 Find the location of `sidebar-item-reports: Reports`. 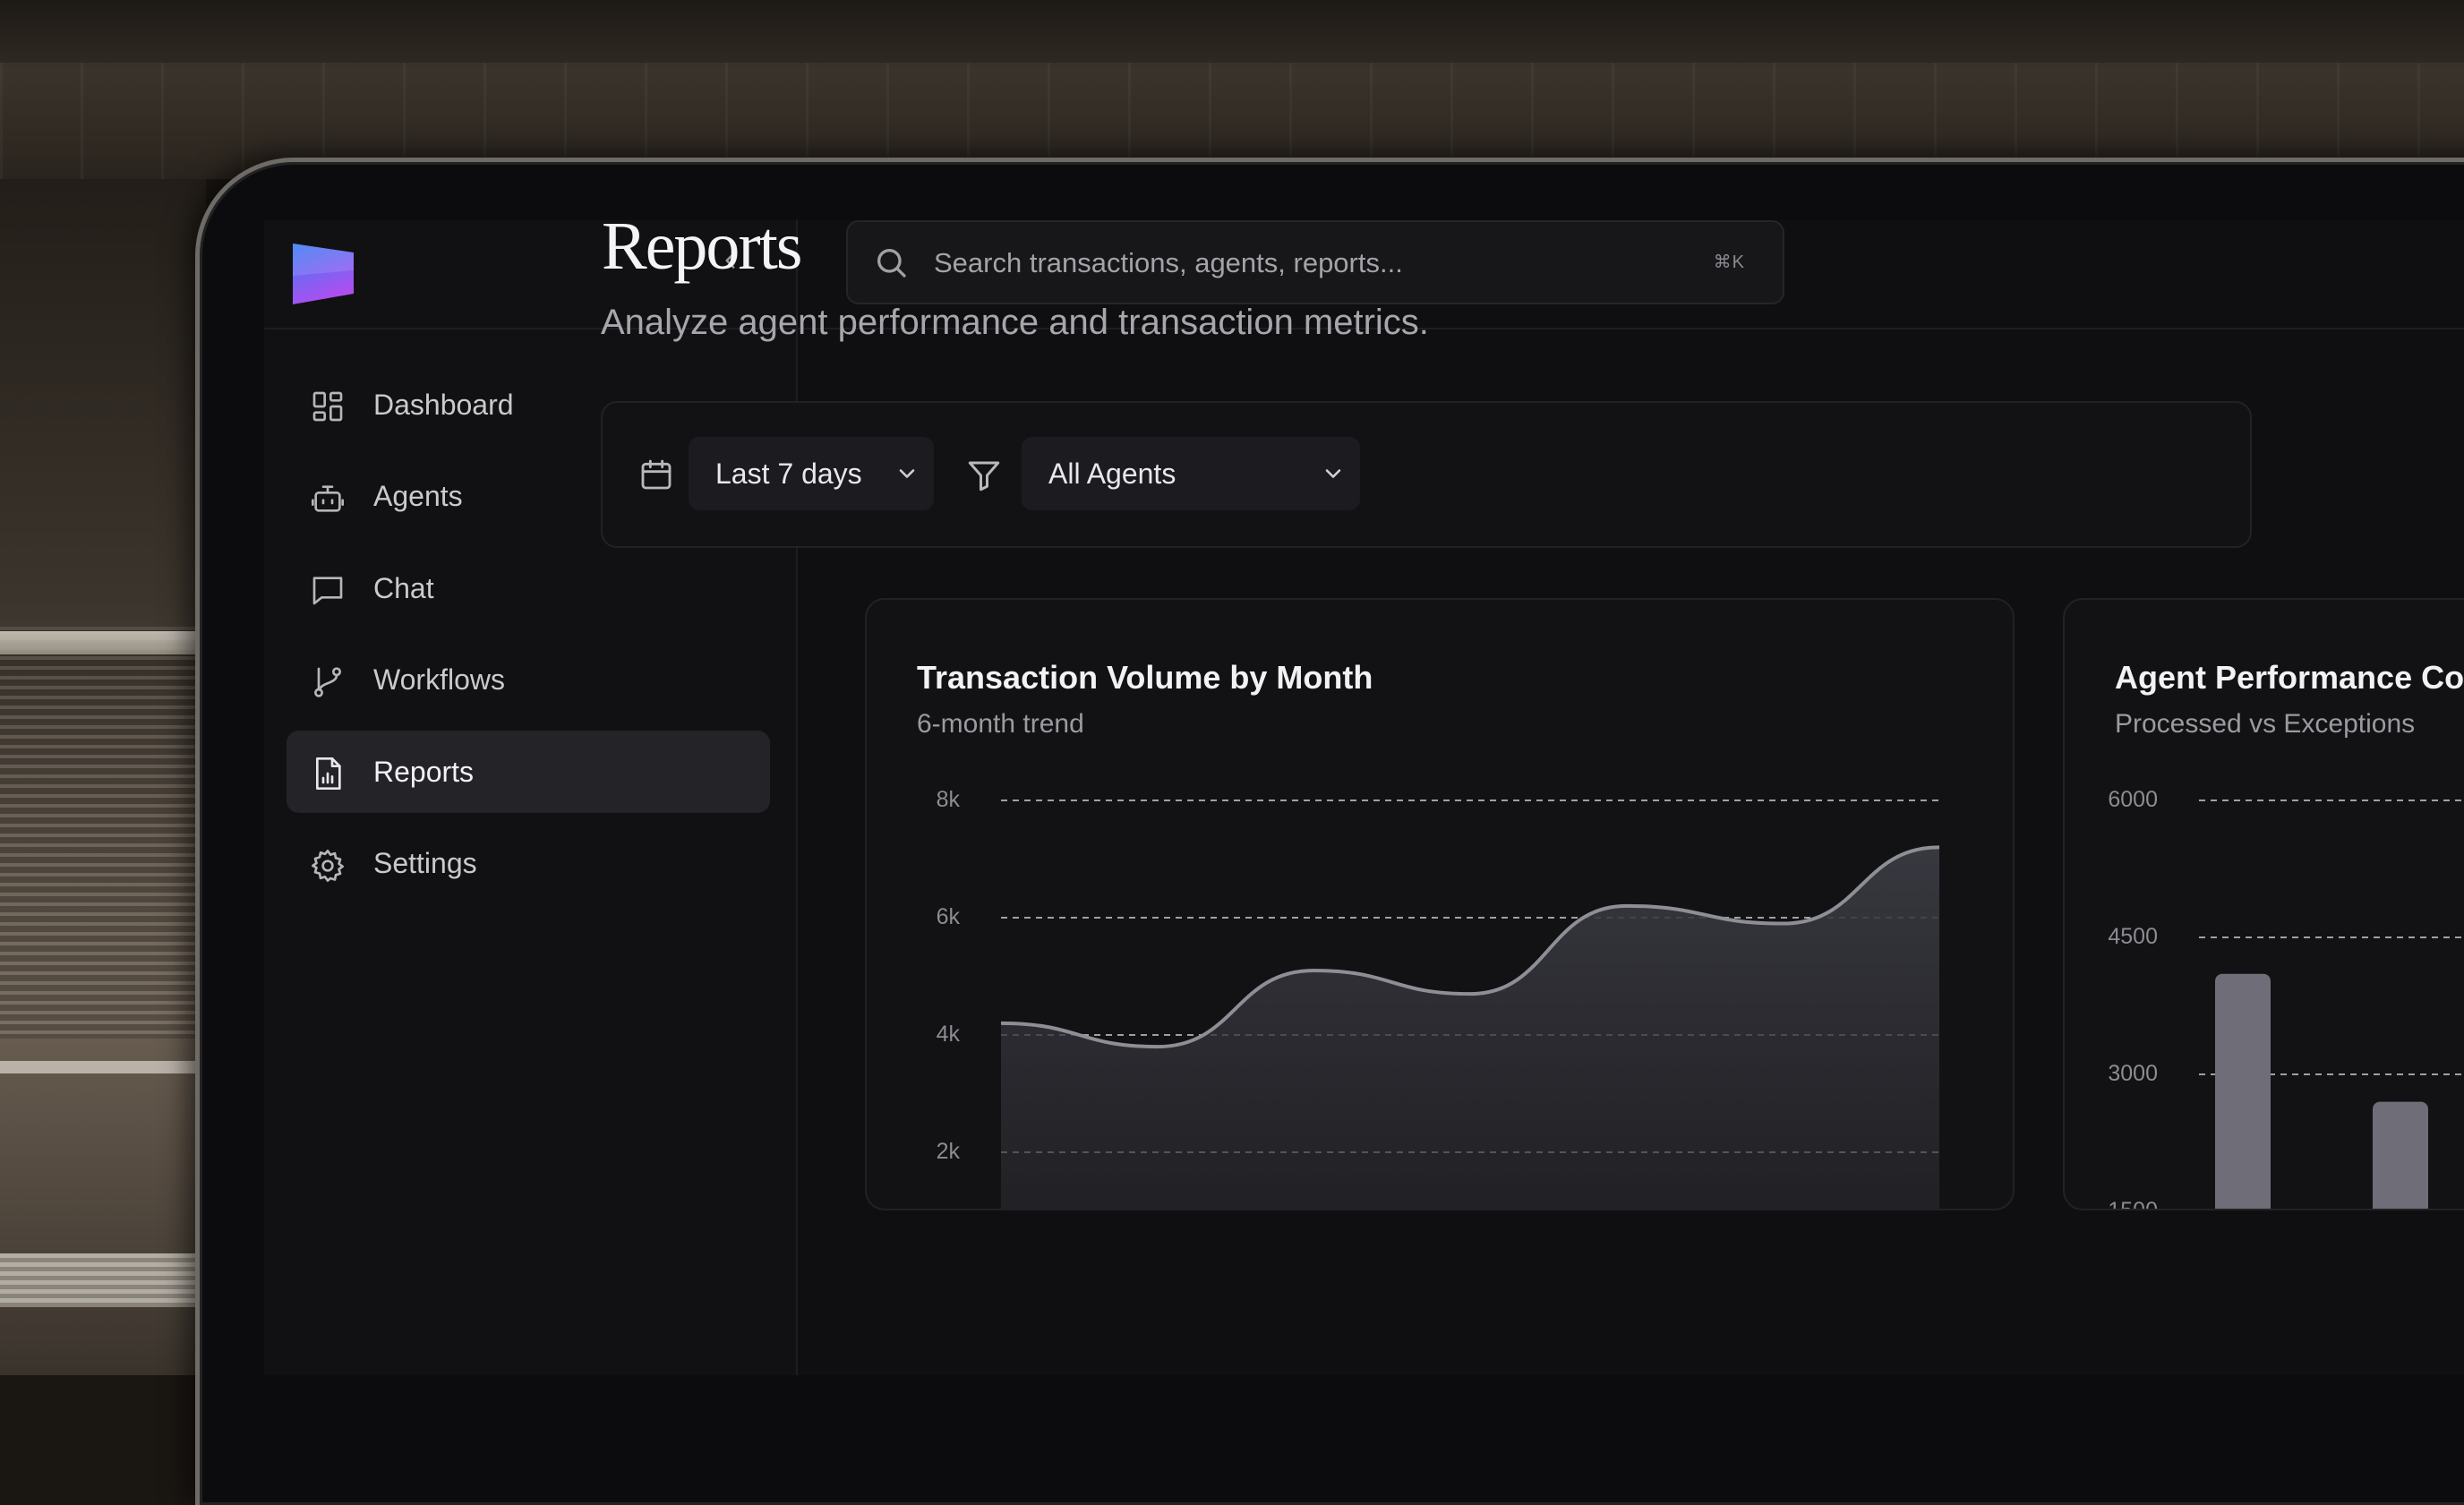

sidebar-item-reports: Reports is located at coordinates (528, 772).